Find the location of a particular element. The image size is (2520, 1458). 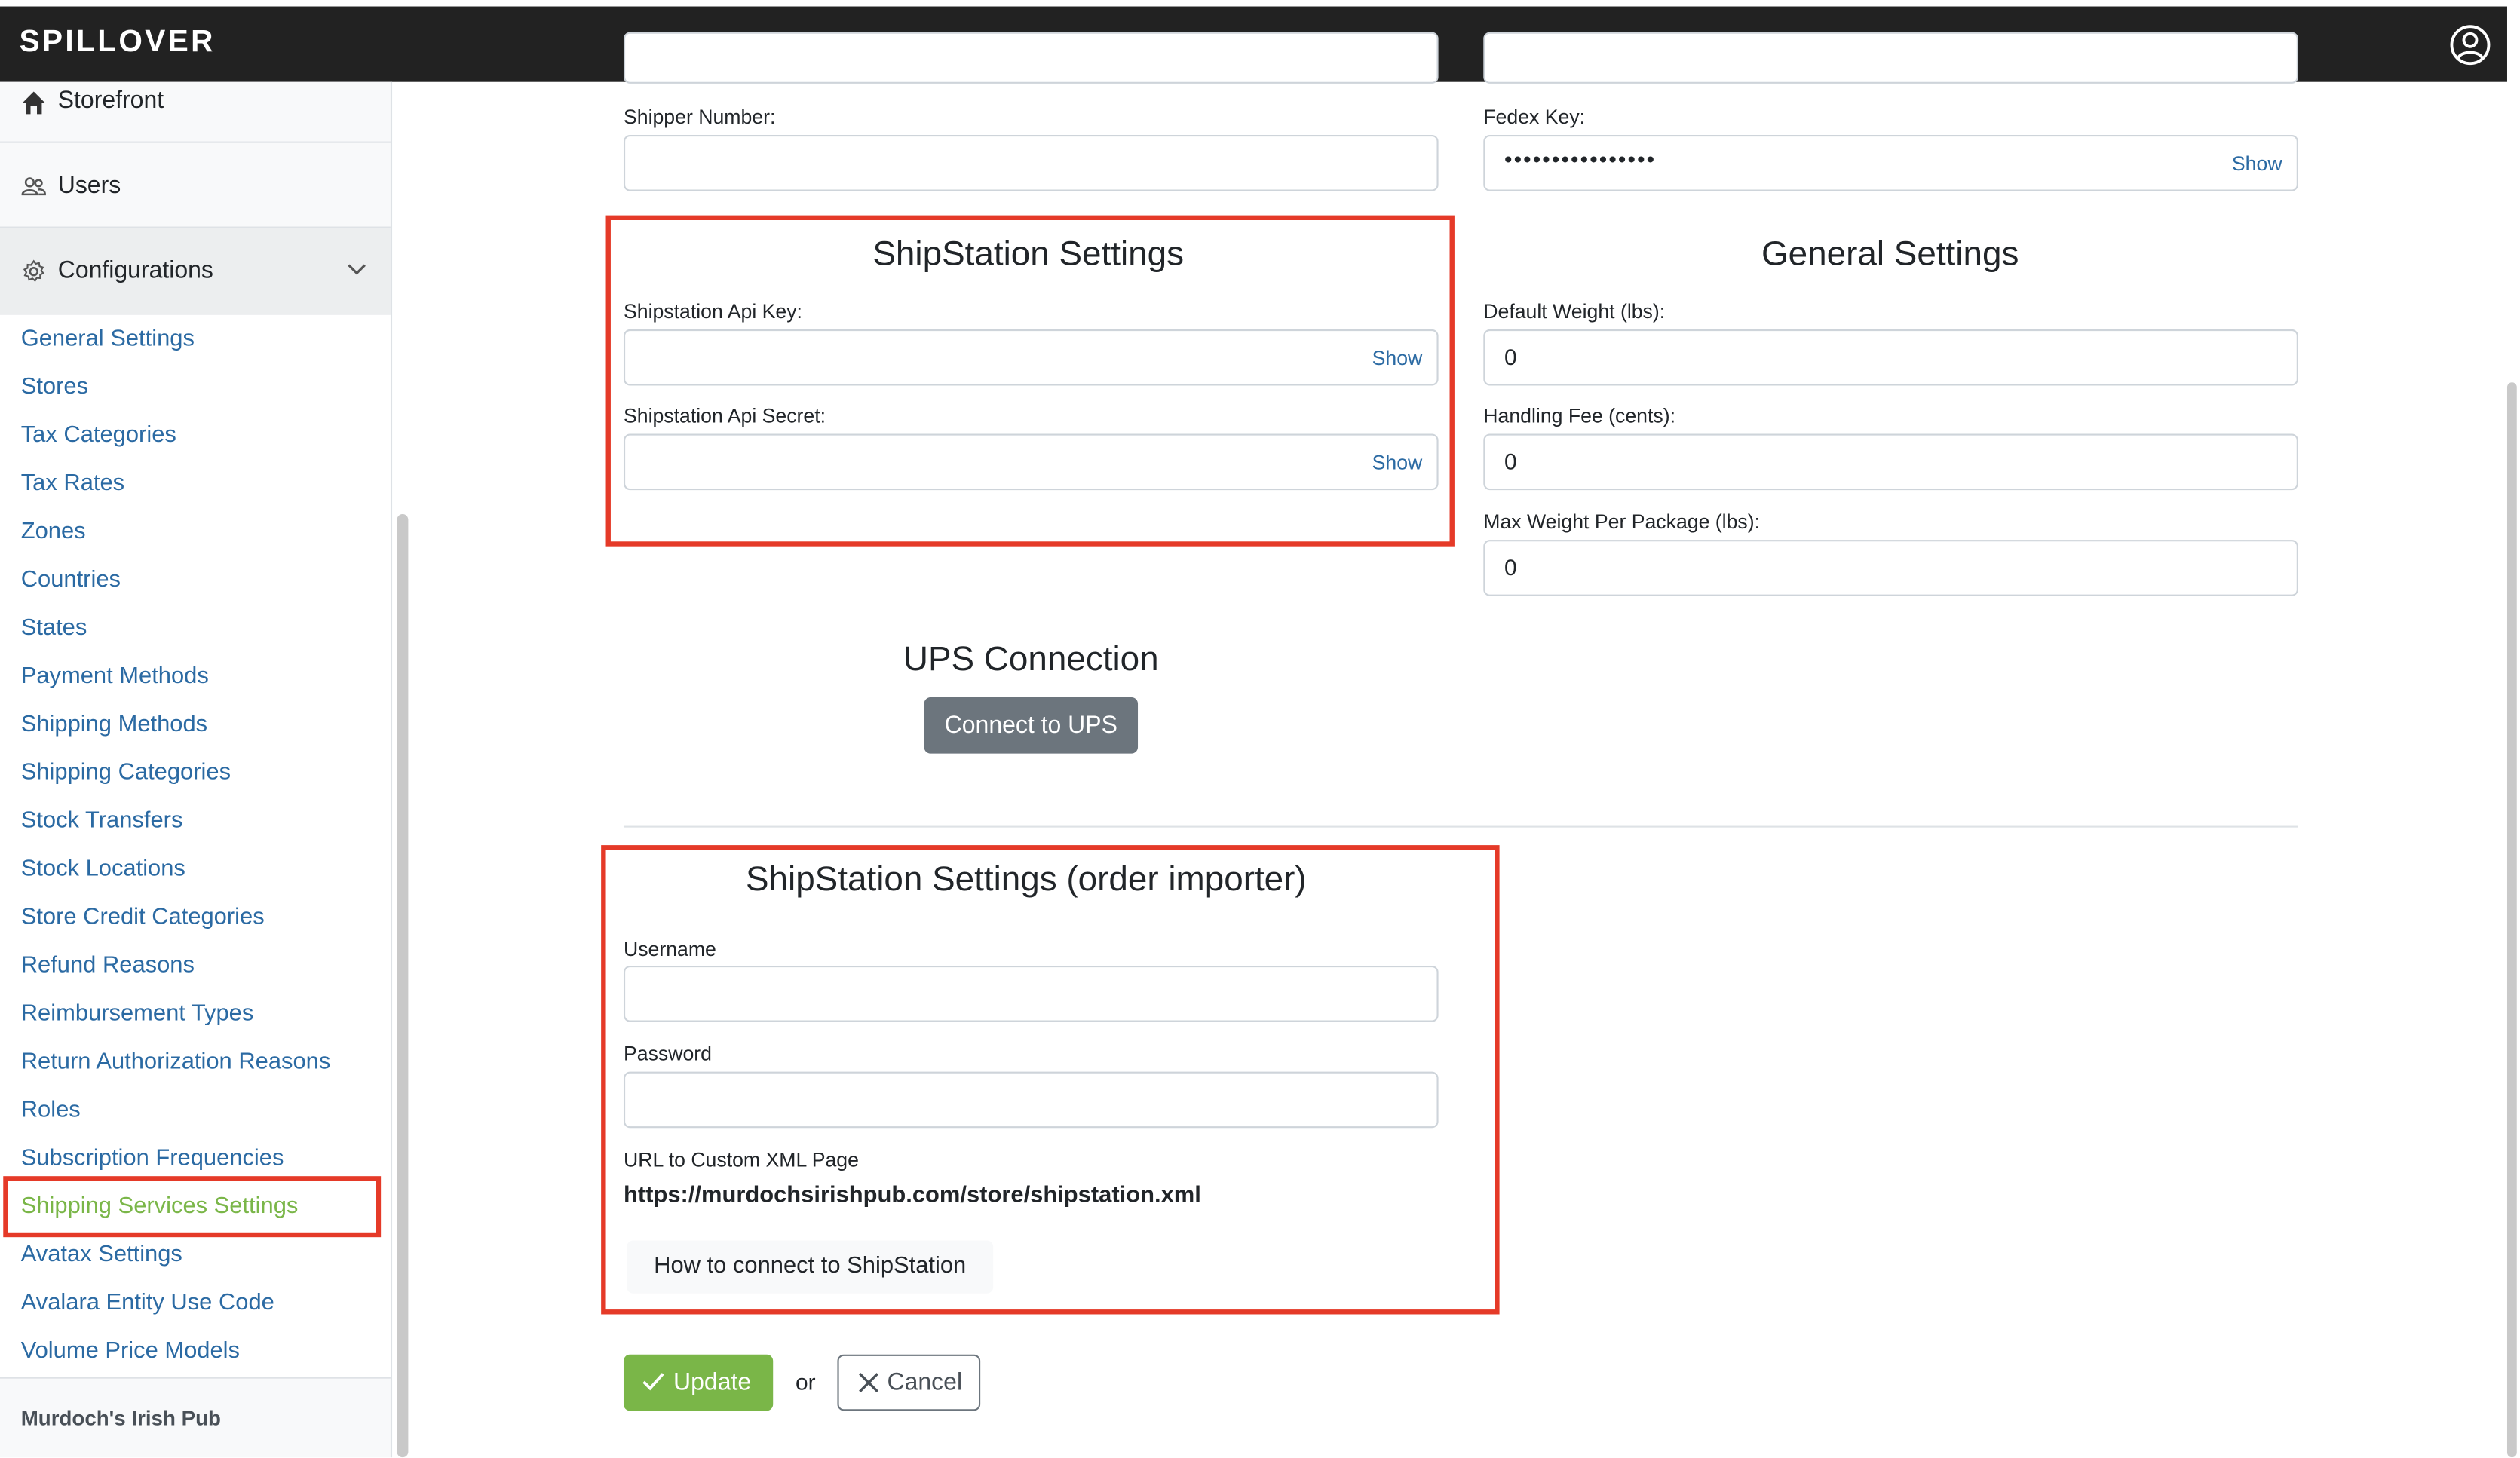

sidebar-link-shipping-methods: Shipping Methods is located at coordinates (114, 724).